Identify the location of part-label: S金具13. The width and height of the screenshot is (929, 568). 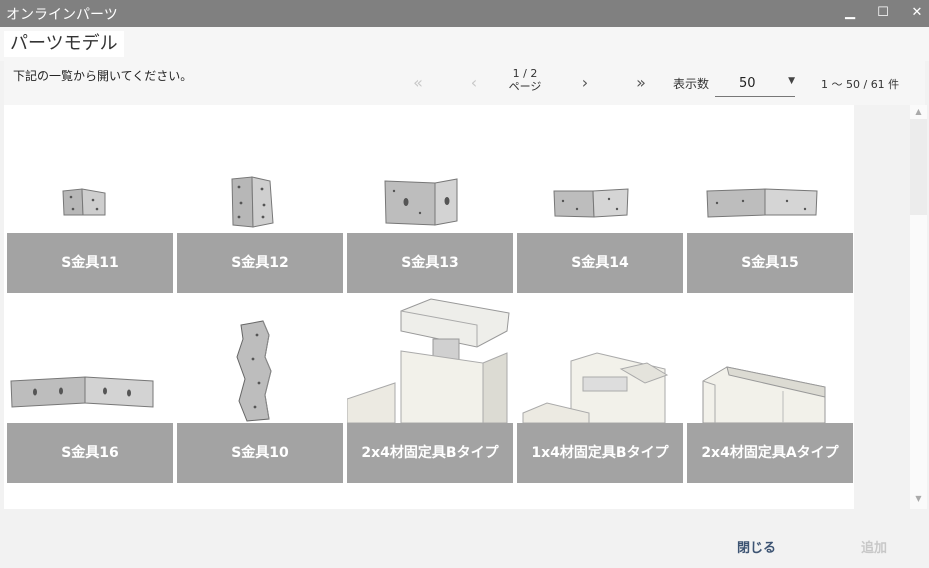
(430, 263).